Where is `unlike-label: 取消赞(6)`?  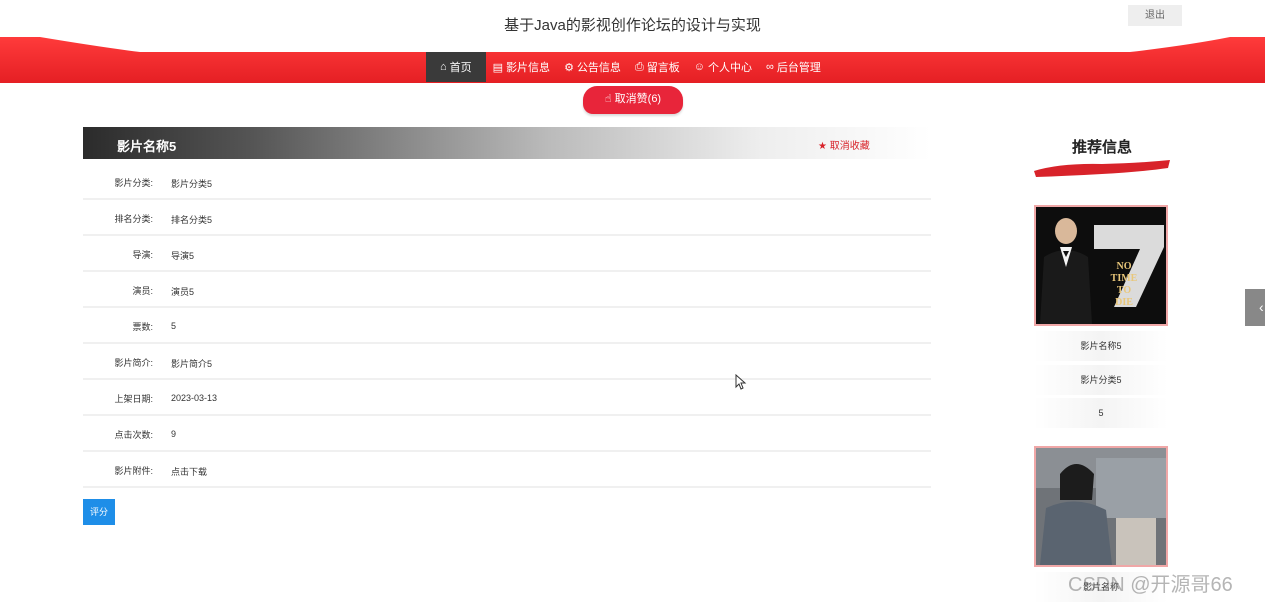
unlike-label: 取消赞(6) is located at coordinates (638, 99).